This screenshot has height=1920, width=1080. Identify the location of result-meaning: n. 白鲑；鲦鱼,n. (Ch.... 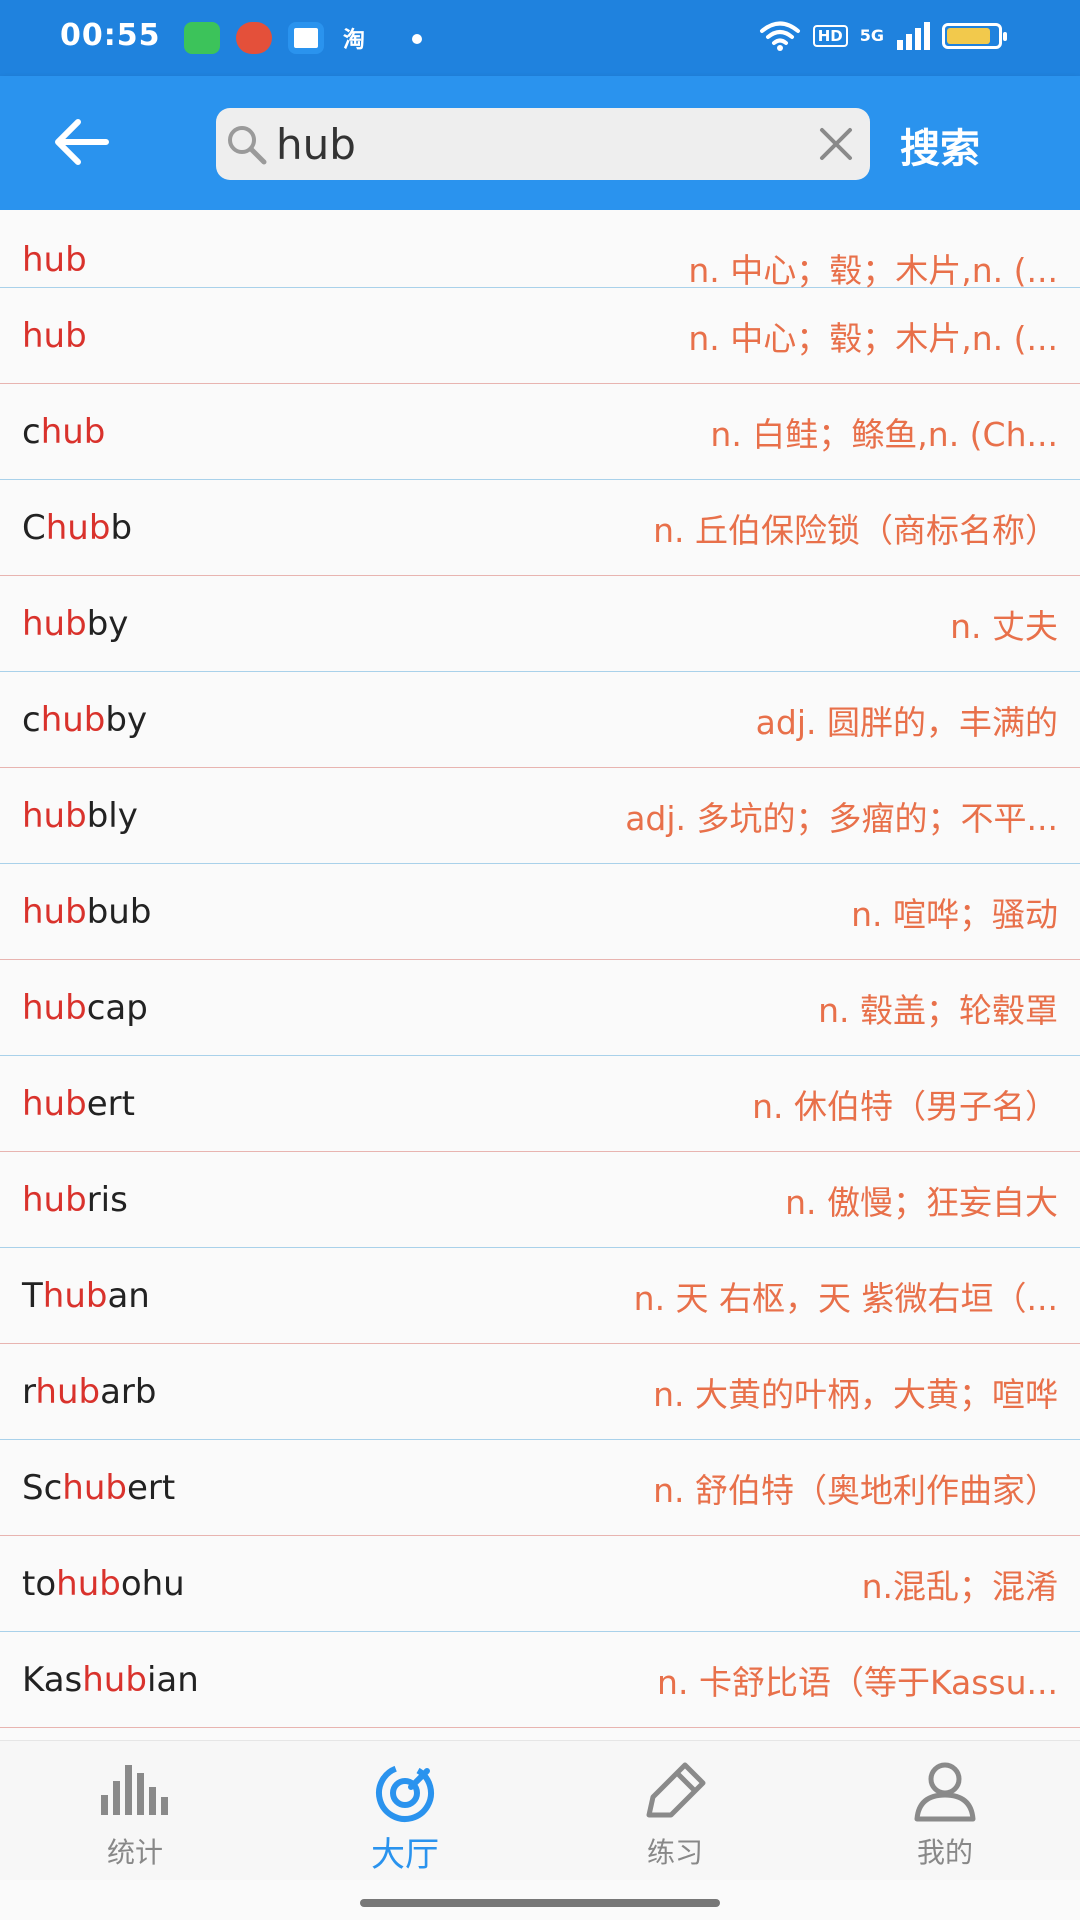
(884, 434).